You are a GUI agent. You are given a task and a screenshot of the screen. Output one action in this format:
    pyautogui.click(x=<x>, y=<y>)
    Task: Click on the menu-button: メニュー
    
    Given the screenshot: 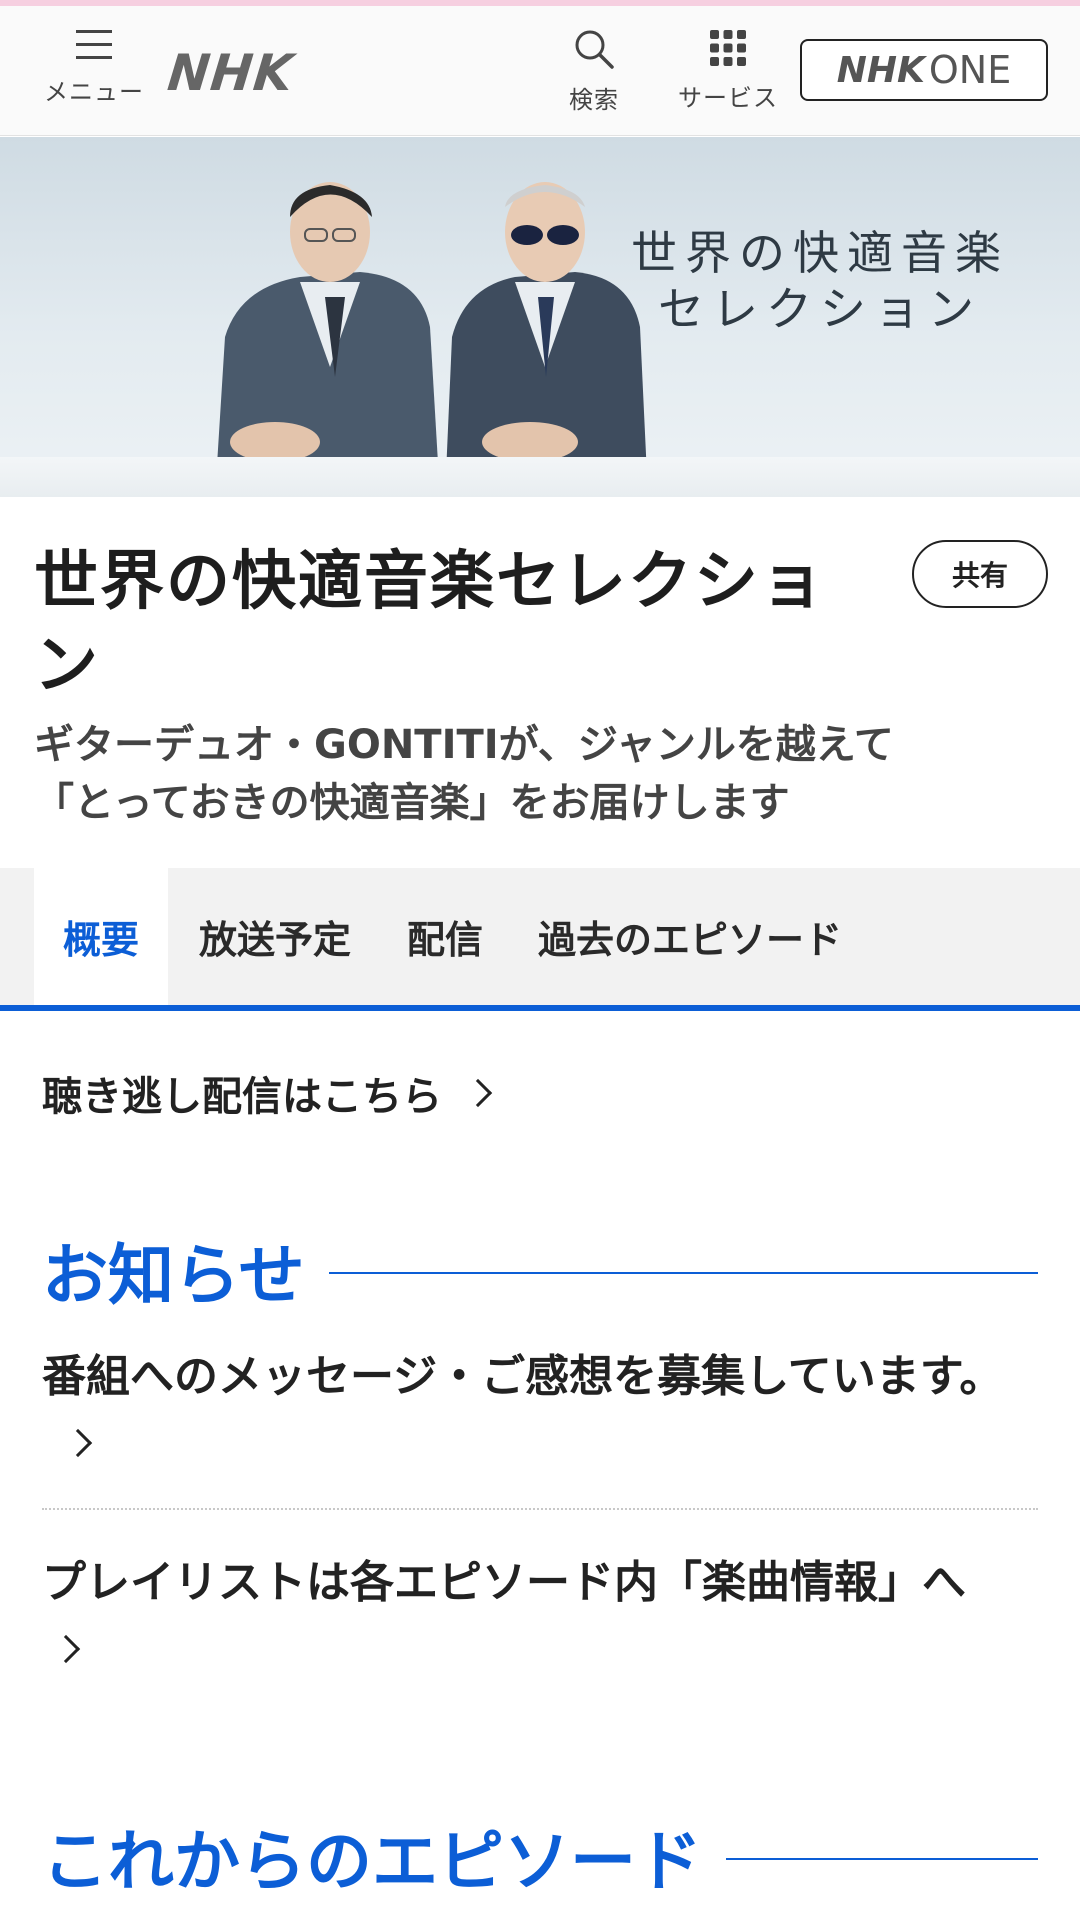 What is the action you would take?
    pyautogui.click(x=94, y=67)
    